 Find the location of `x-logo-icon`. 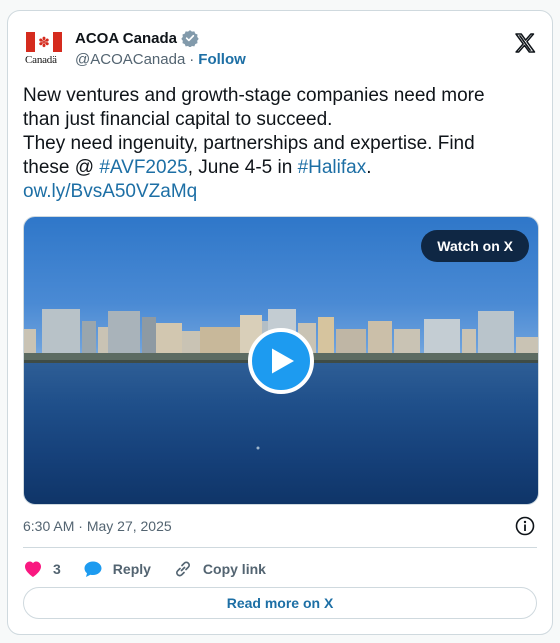

x-logo-icon is located at coordinates (525, 43).